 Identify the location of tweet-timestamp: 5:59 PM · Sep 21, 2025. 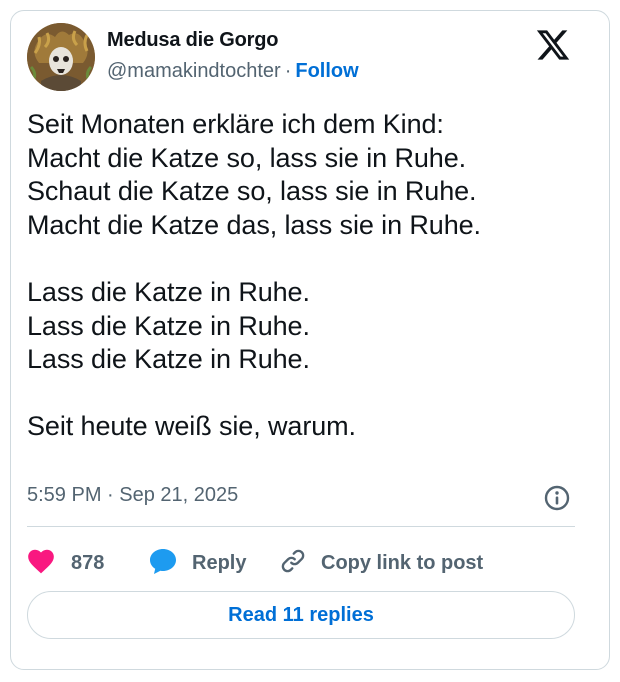
(132, 495).